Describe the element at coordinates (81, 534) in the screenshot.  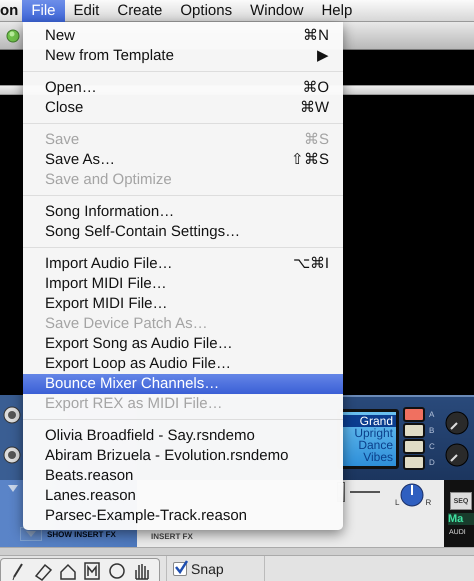
I see `button-label: SHOW INSERT FX` at that location.